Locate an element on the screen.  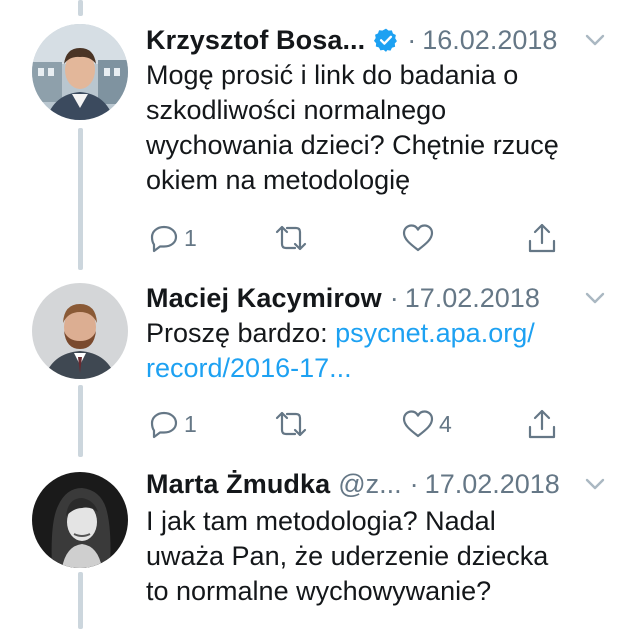
tweet-actions: 1 is located at coordinates (361, 238).